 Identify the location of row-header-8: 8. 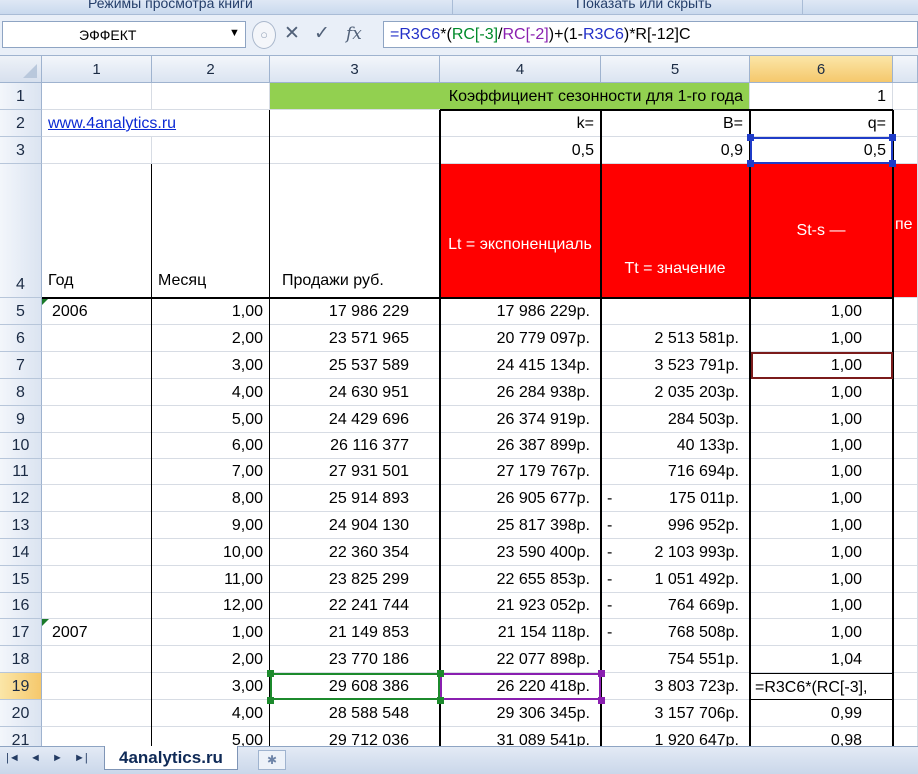
(21, 392).